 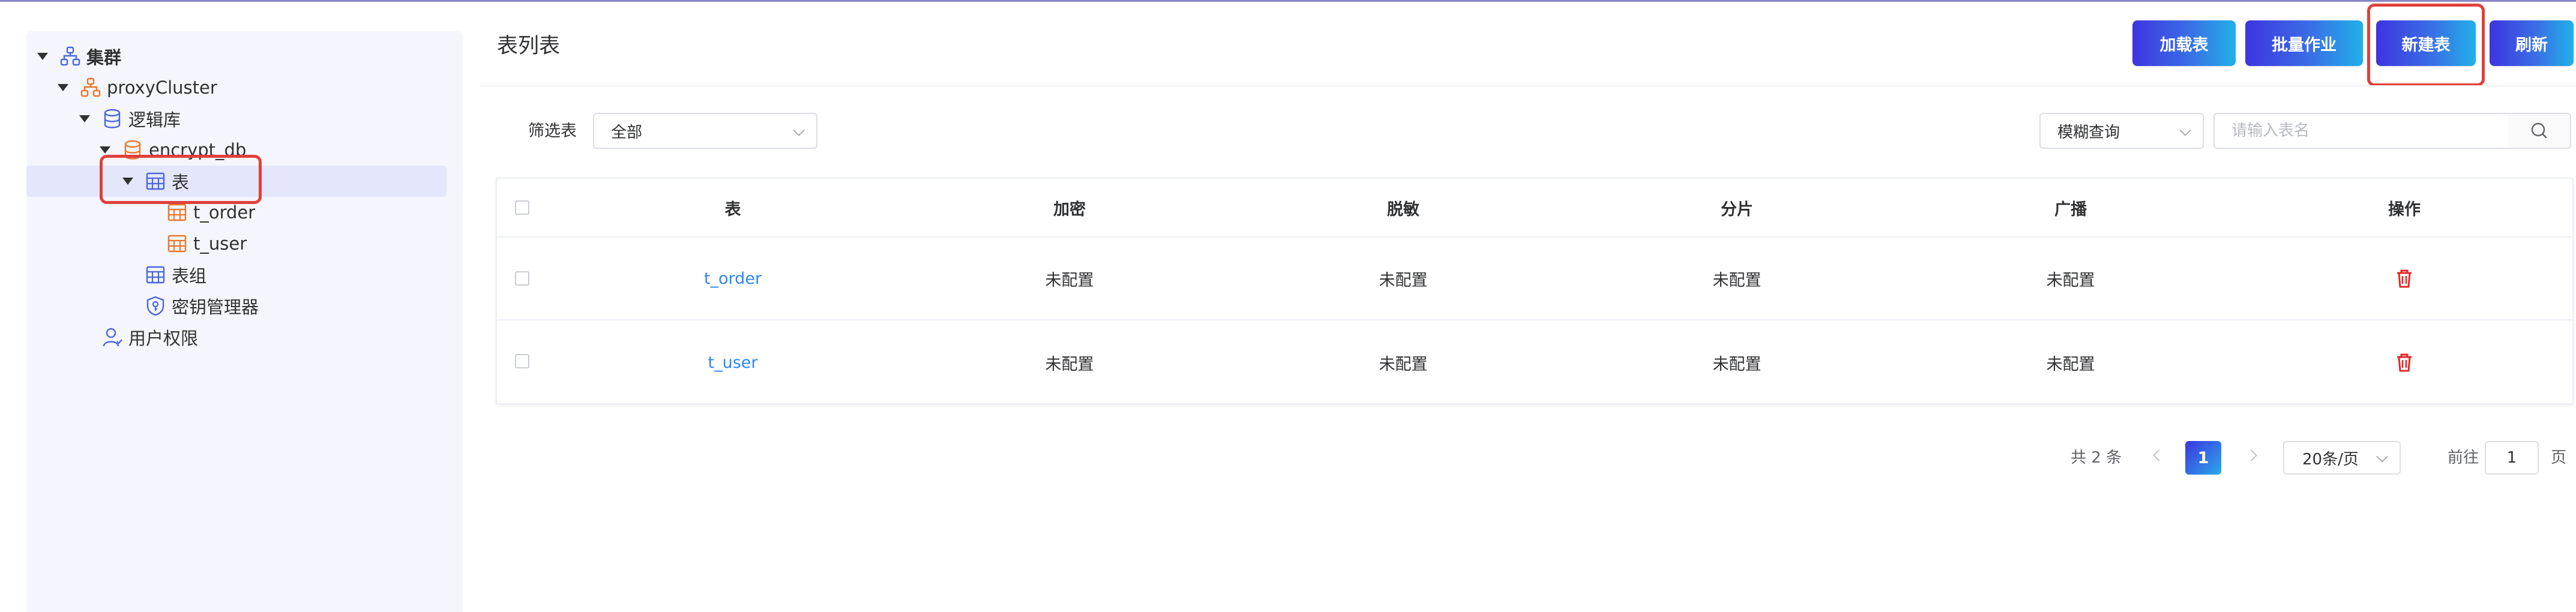 I want to click on query-mode-select: 模糊查询, so click(x=2121, y=131).